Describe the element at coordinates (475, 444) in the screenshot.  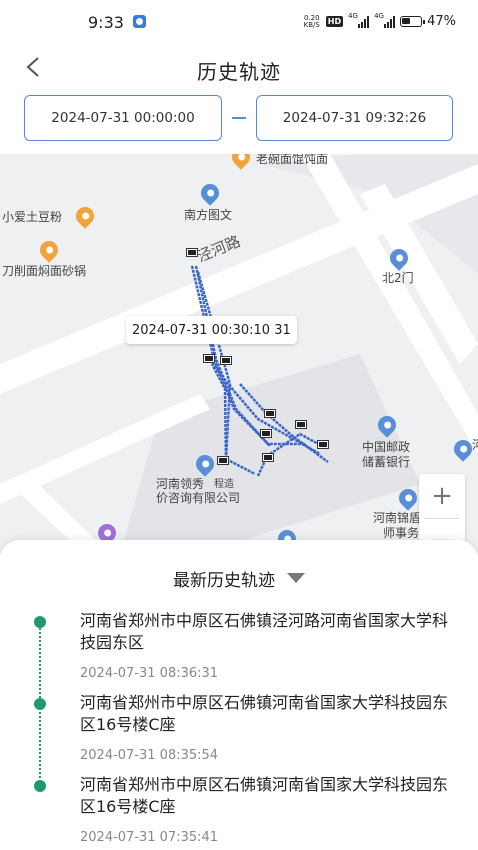
I see `poi-label: 河` at that location.